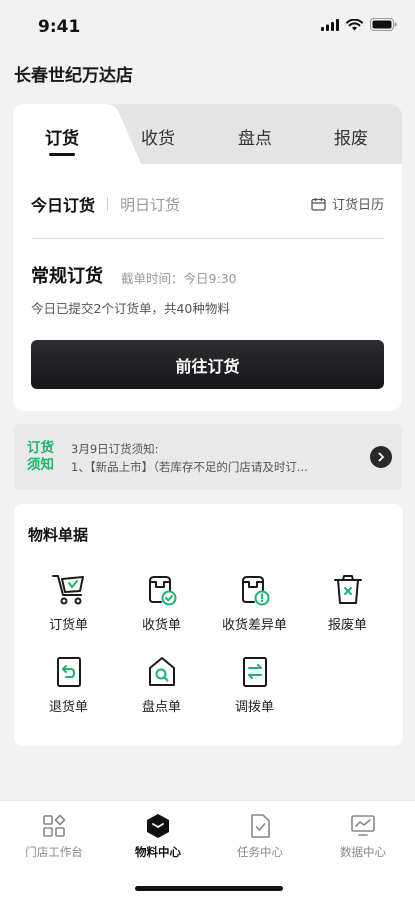 The height and width of the screenshot is (901, 415). What do you see at coordinates (207, 238) in the screenshot?
I see `divider` at bounding box center [207, 238].